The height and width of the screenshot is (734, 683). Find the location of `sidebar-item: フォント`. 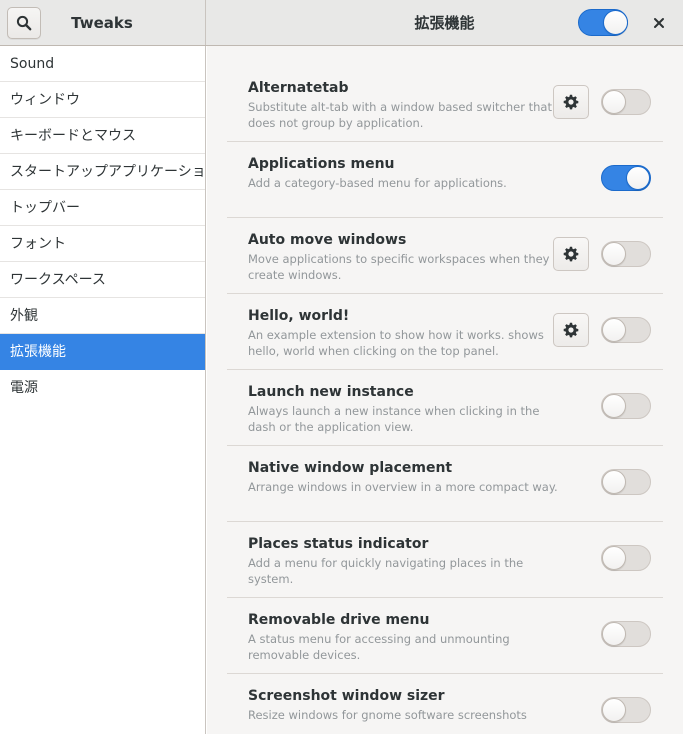

sidebar-item: フォント is located at coordinates (102, 244).